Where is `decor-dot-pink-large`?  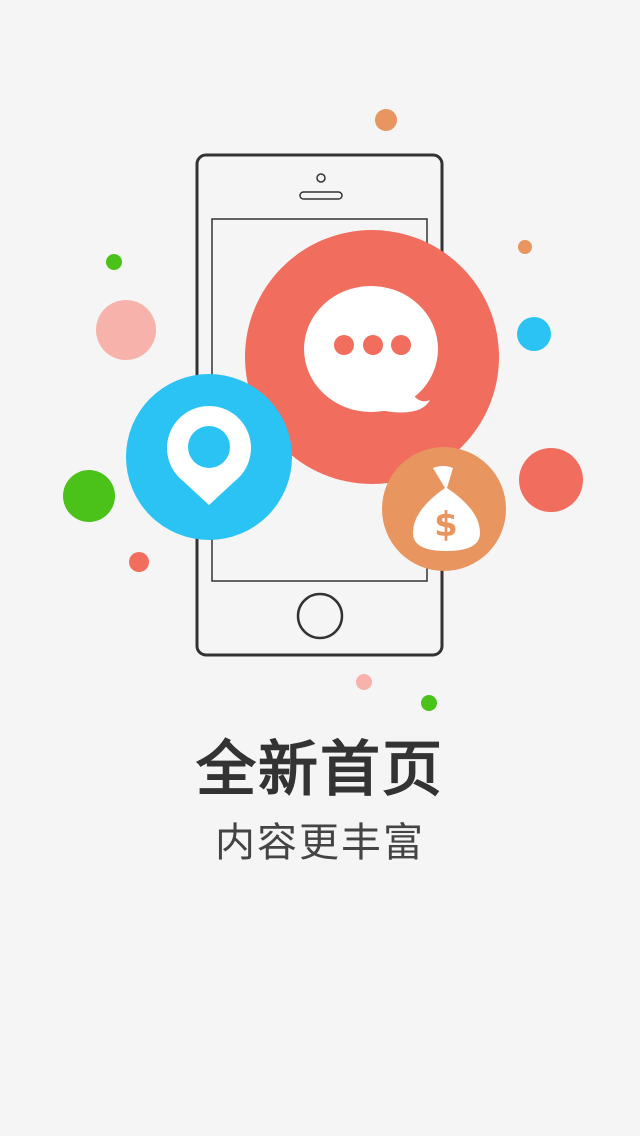
decor-dot-pink-large is located at coordinates (126, 330).